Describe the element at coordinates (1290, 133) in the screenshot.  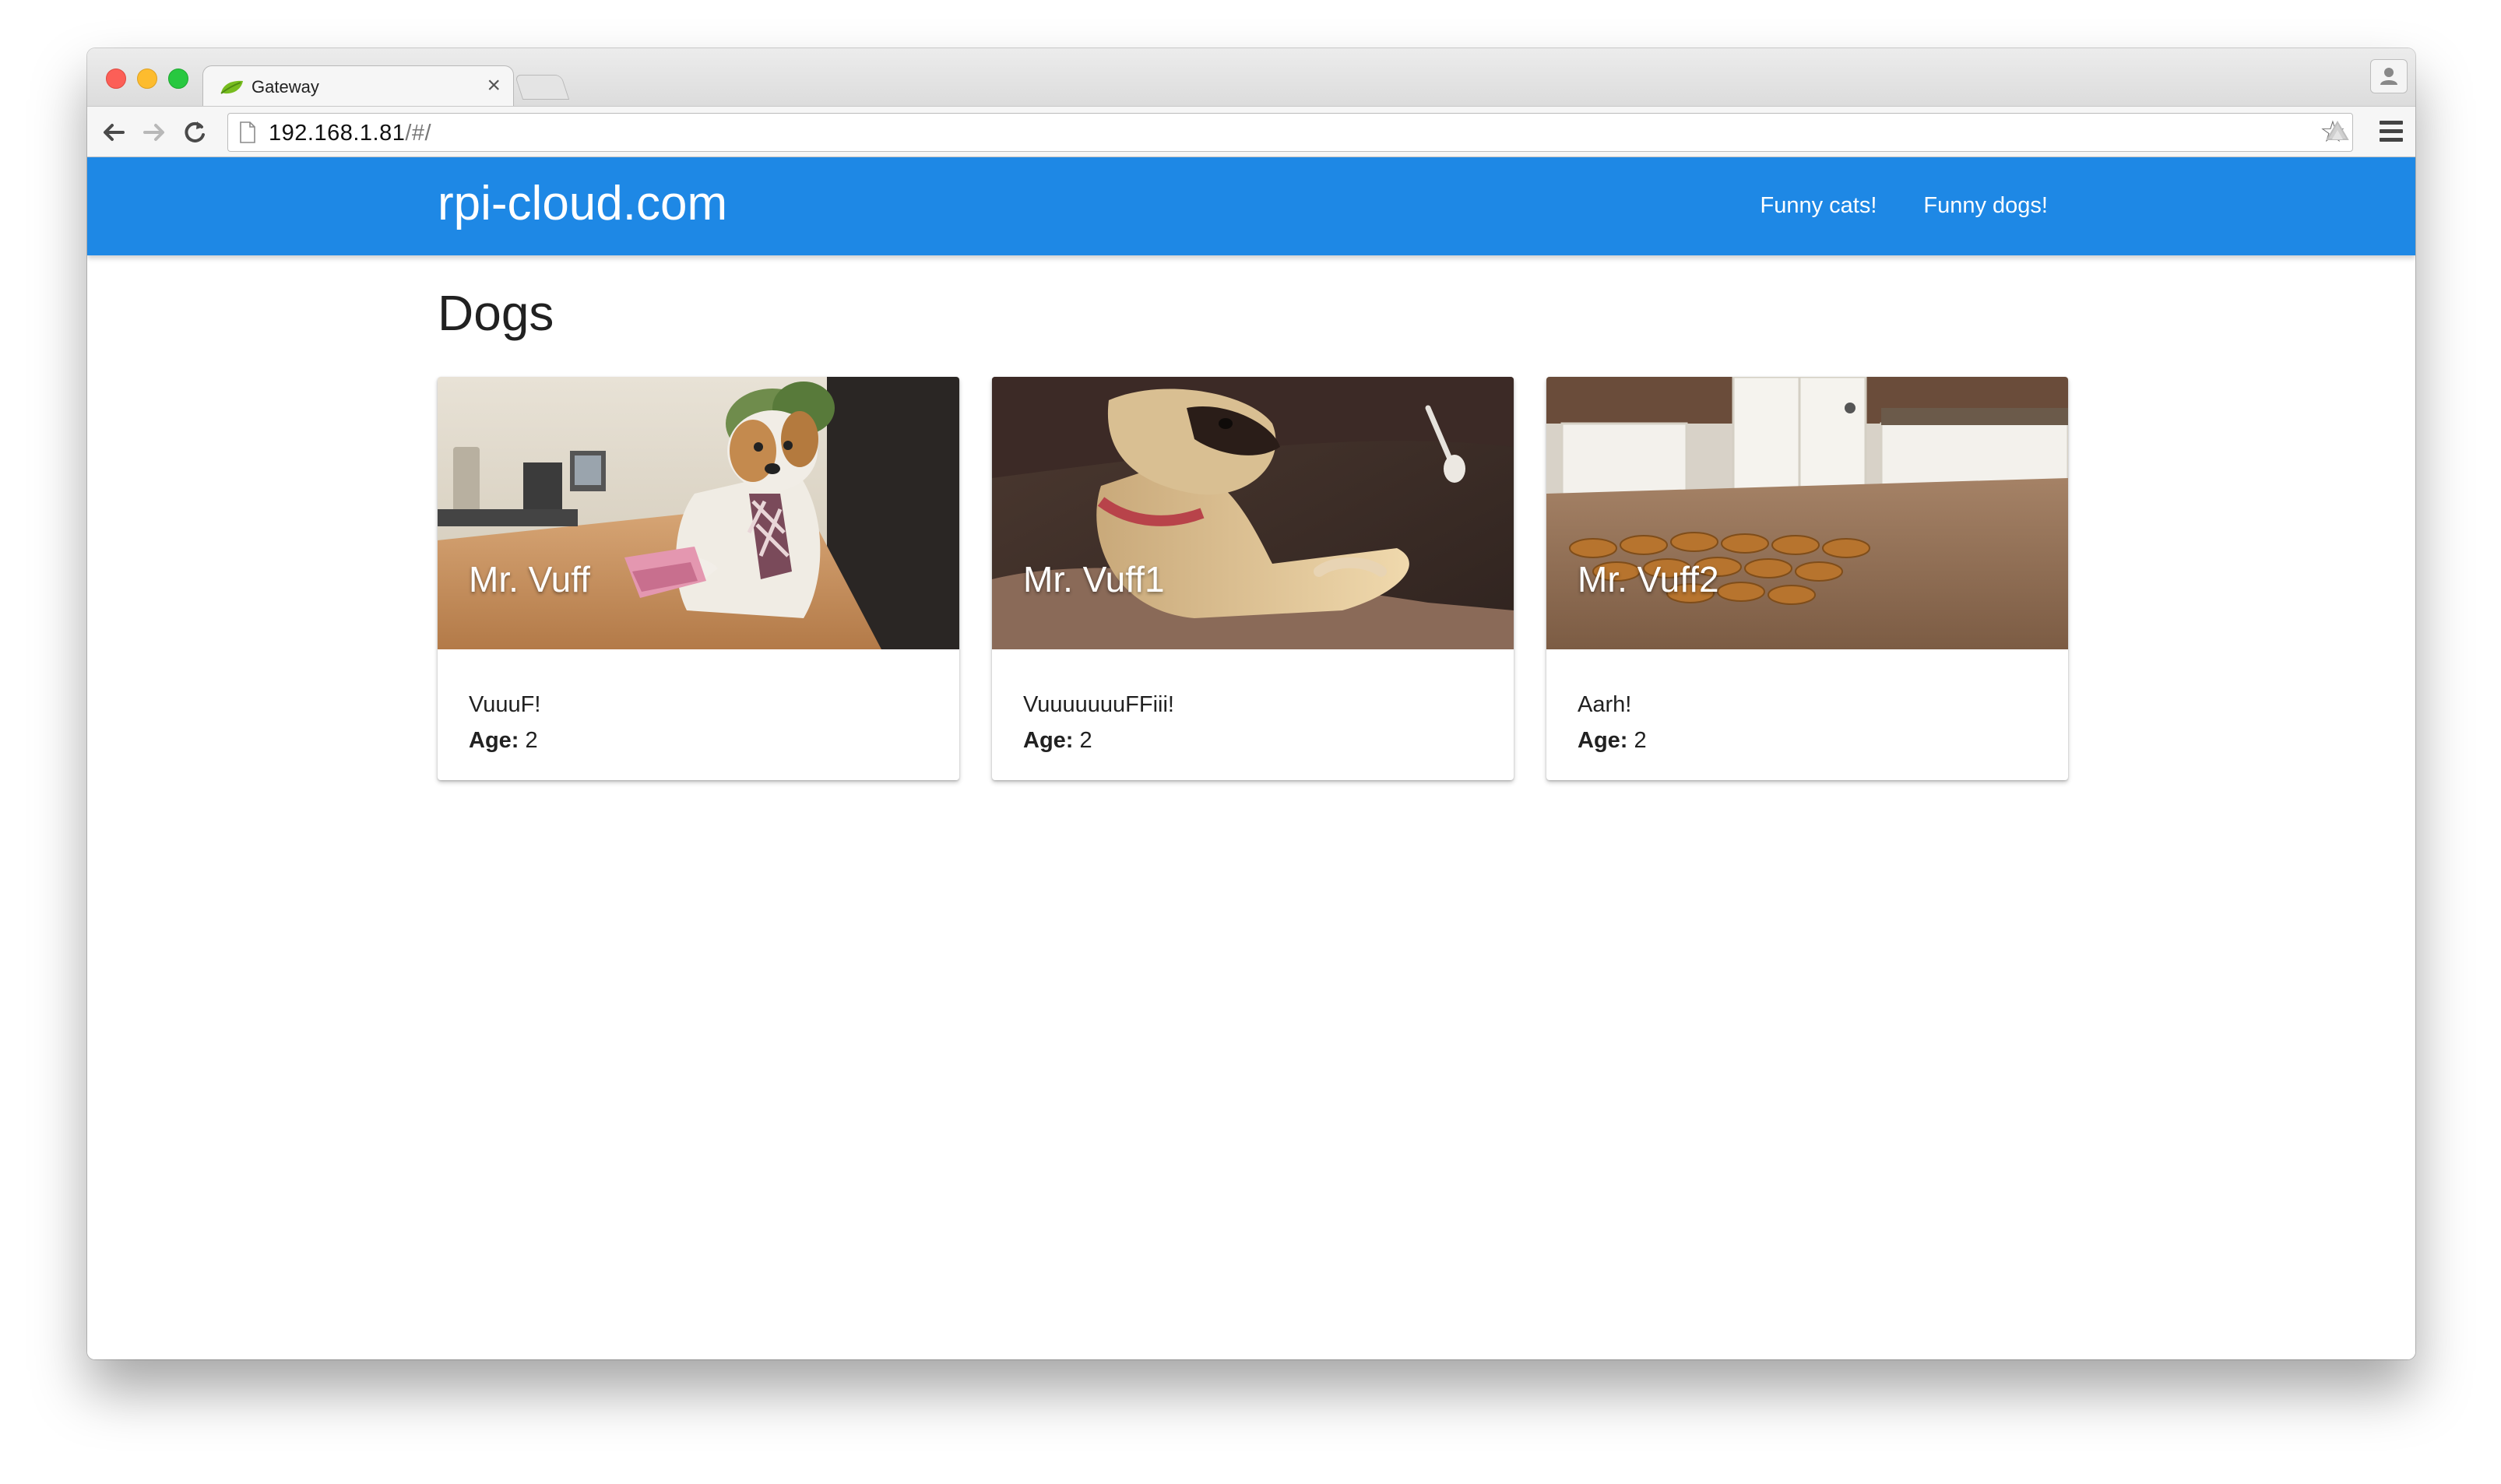
I see `address-bar: 192.168.1.81/#/ ☆` at that location.